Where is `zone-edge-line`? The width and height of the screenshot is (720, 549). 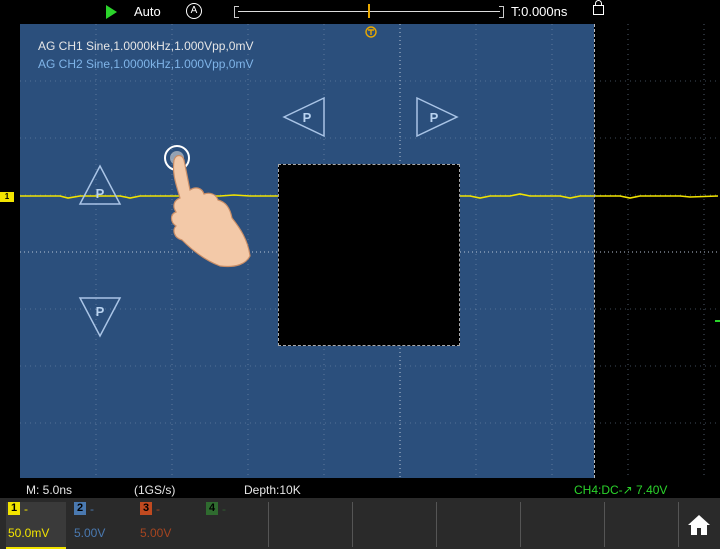
zone-edge-line is located at coordinates (595, 251).